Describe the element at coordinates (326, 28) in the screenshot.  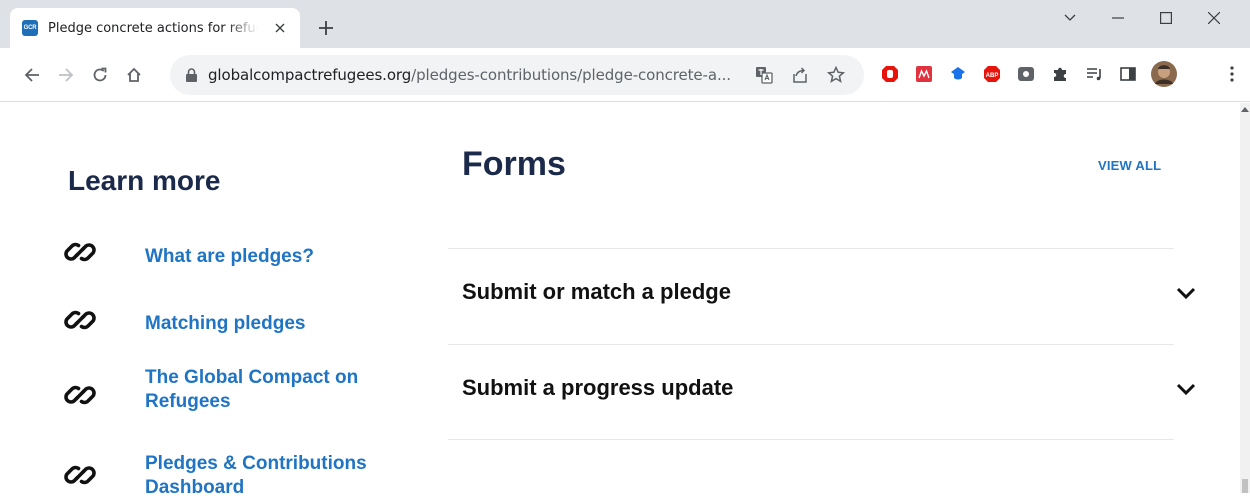
I see `new-tab-button` at that location.